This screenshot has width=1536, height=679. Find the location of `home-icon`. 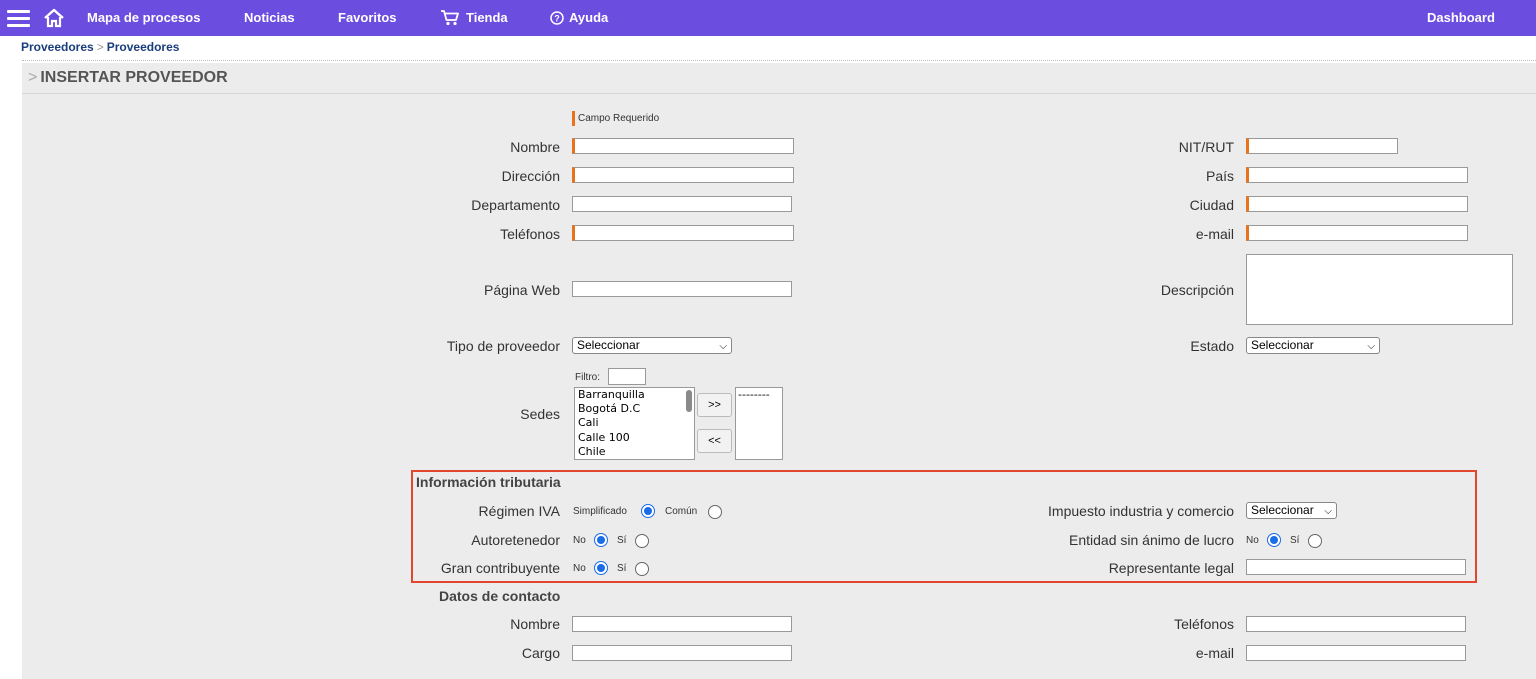

home-icon is located at coordinates (54, 18).